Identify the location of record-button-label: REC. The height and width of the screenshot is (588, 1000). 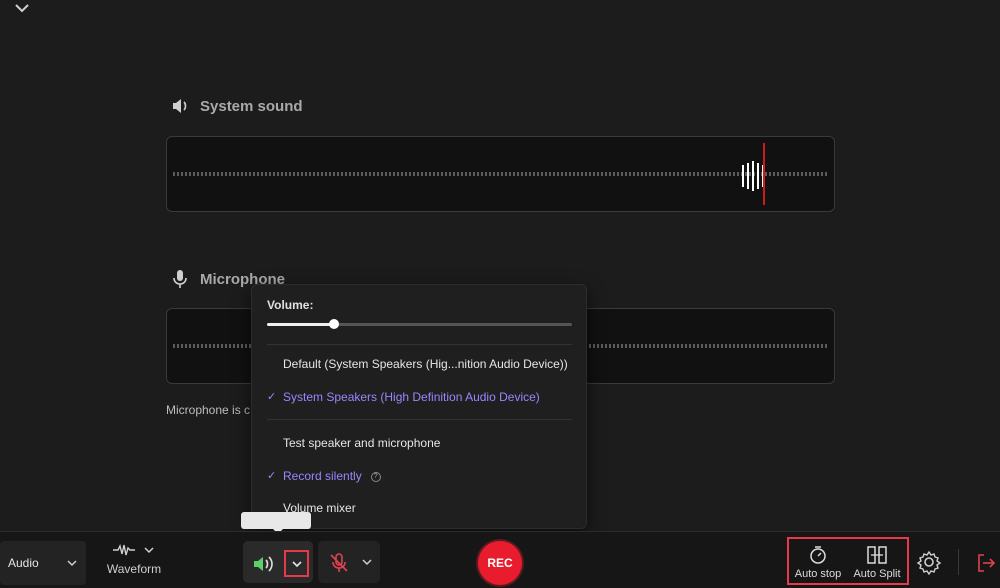
(500, 563).